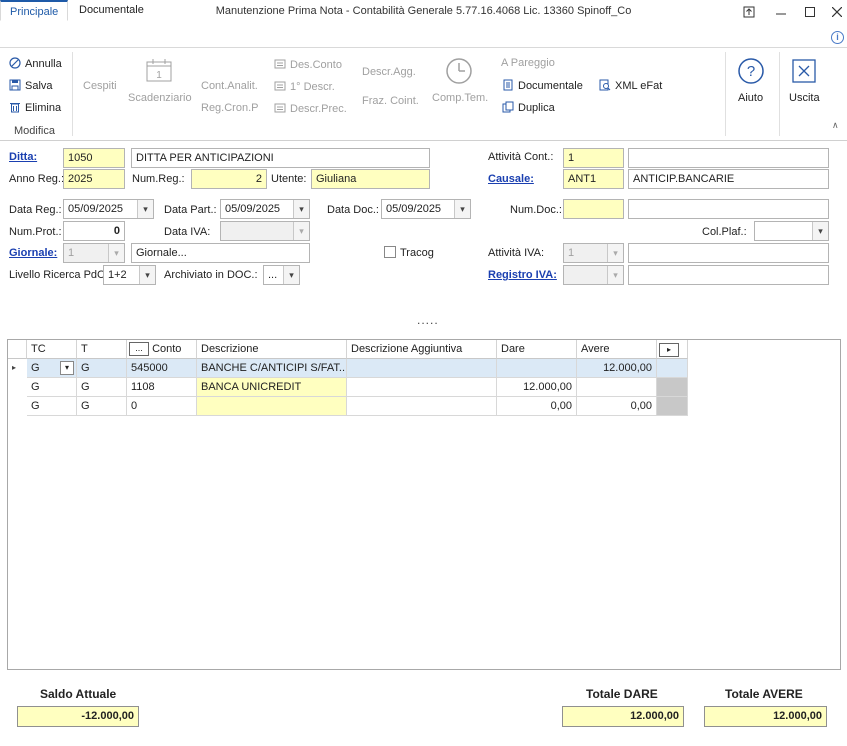 The width and height of the screenshot is (847, 746). What do you see at coordinates (265, 231) in the screenshot?
I see `data-iva-field: ▾` at bounding box center [265, 231].